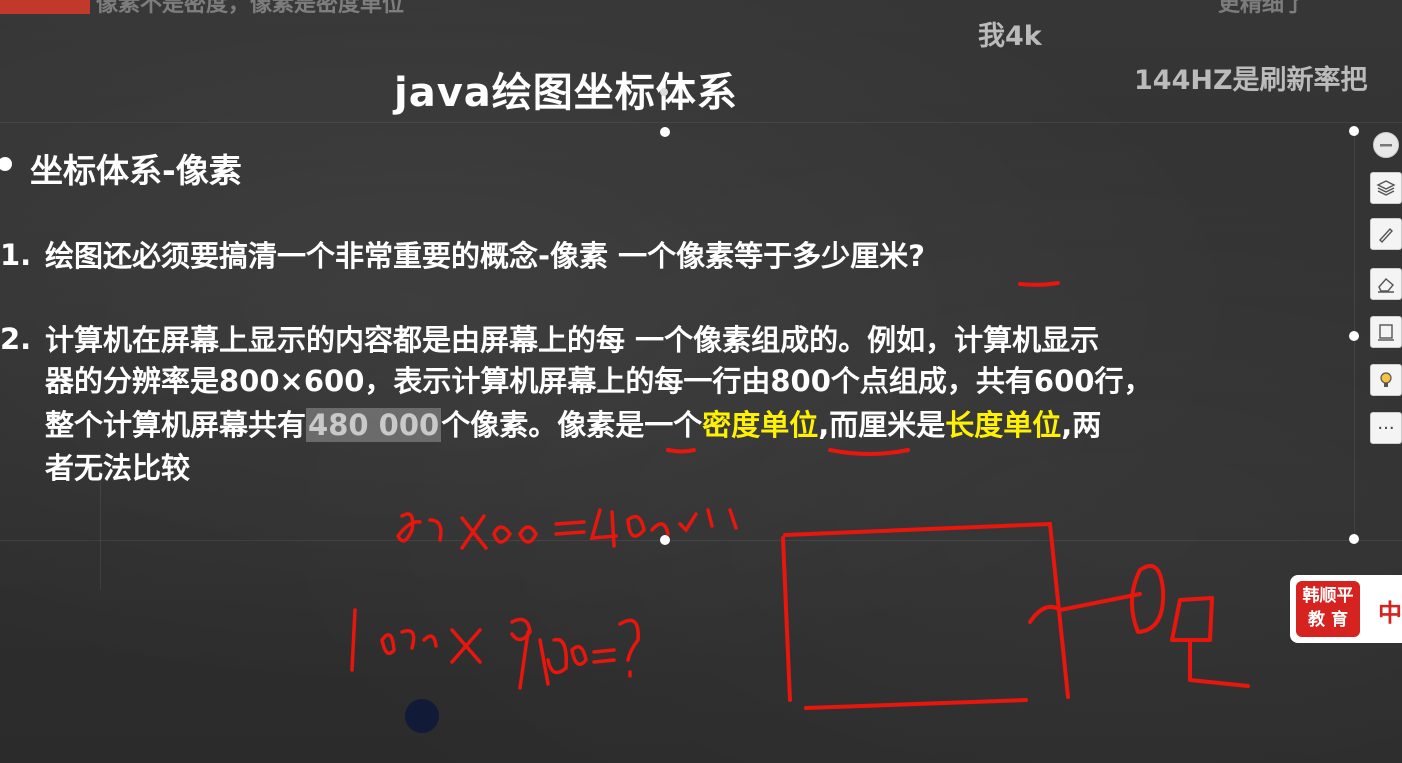  Describe the element at coordinates (1386, 428) in the screenshot. I see `more-icon: ···` at that location.